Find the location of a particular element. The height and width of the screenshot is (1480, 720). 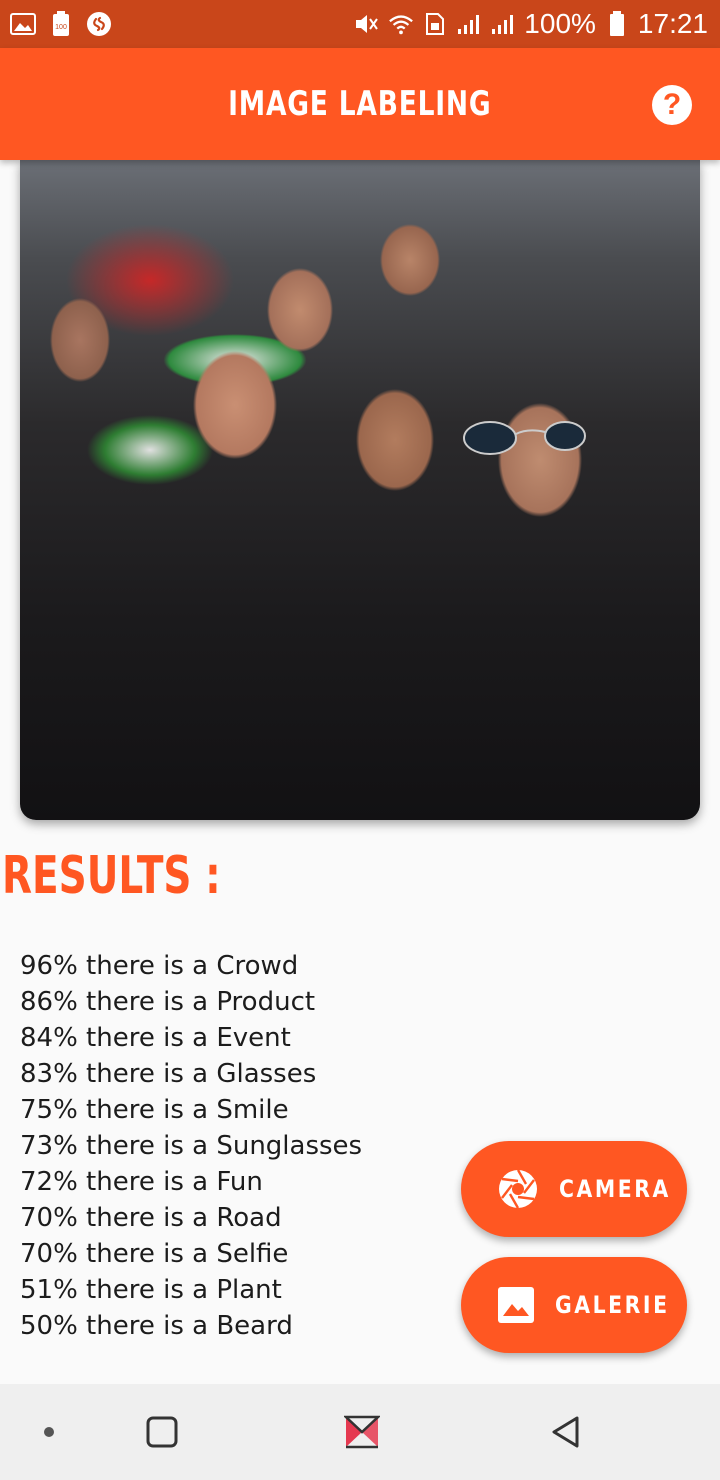

app-title: IMAGE LABELING is located at coordinates (360, 104).